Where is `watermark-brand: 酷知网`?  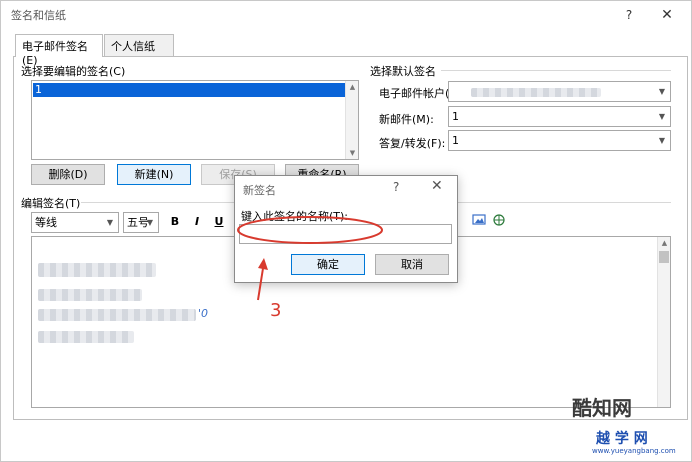 watermark-brand: 酷知网 is located at coordinates (602, 408).